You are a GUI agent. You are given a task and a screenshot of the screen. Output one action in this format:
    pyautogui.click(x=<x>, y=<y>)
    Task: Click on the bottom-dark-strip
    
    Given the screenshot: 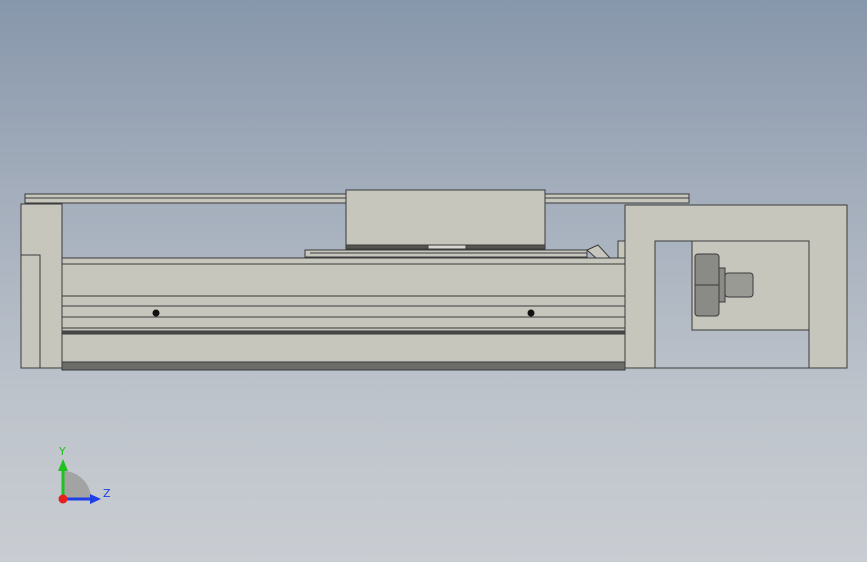 What is the action you would take?
    pyautogui.click(x=343, y=366)
    